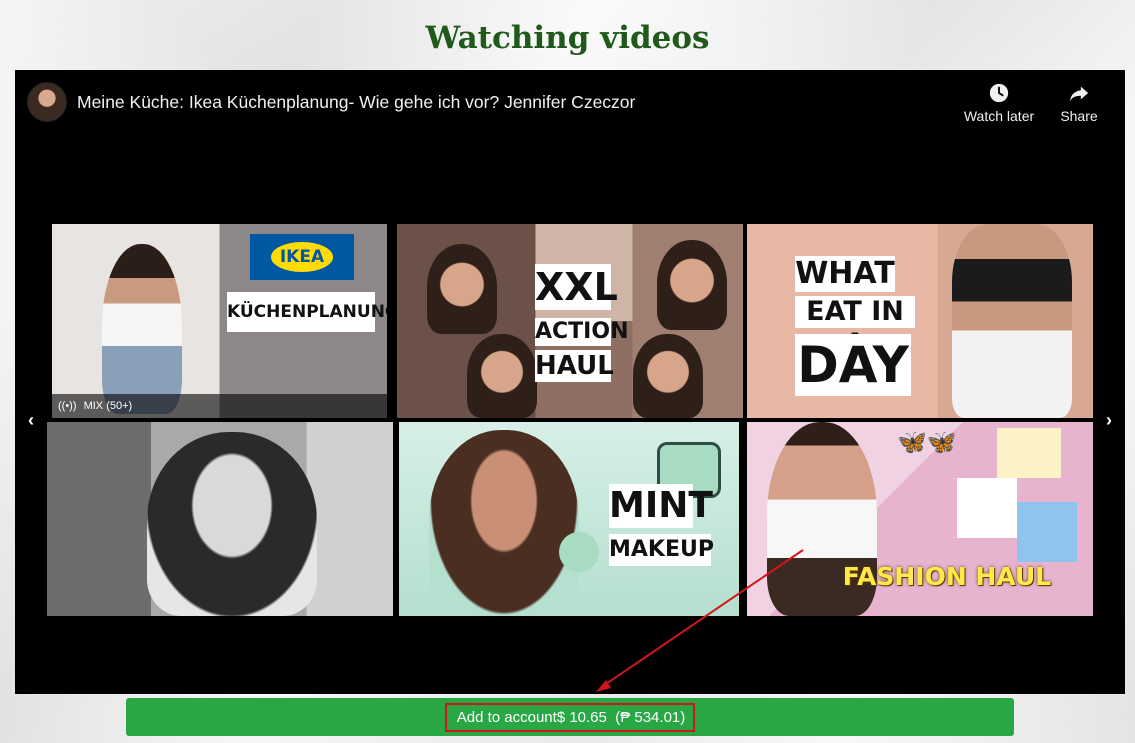 This screenshot has width=1135, height=743. Describe the element at coordinates (108, 406) in the screenshot. I see `mix-badge-label: MIX (50+)` at that location.